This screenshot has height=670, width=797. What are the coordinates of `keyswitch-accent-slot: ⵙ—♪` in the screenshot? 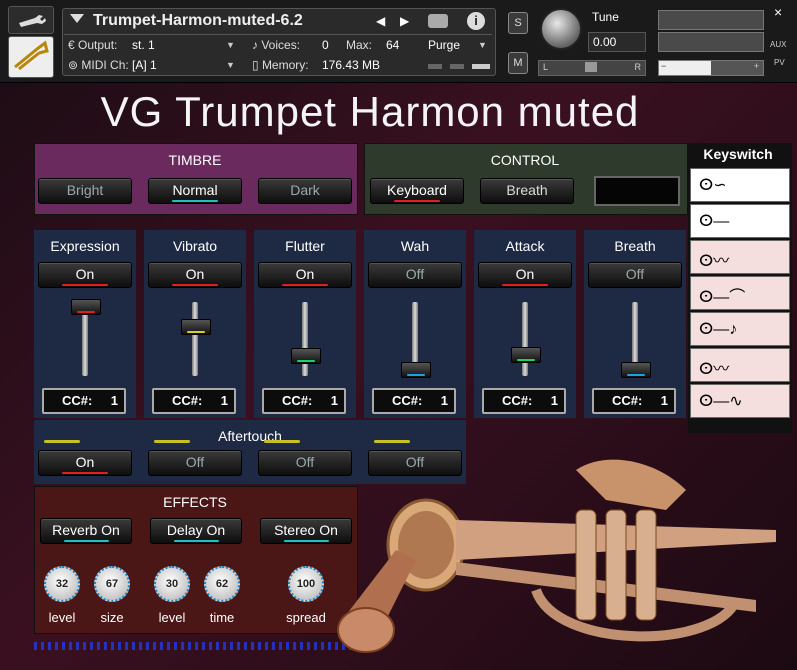 It's located at (740, 329).